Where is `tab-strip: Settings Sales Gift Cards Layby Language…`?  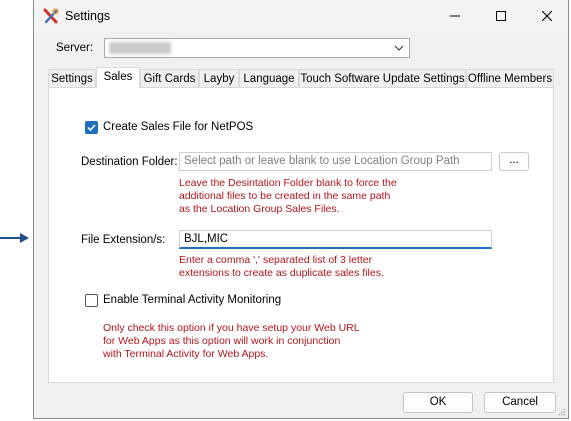
tab-strip: Settings Sales Gift Cards Layby Language… is located at coordinates (303, 77).